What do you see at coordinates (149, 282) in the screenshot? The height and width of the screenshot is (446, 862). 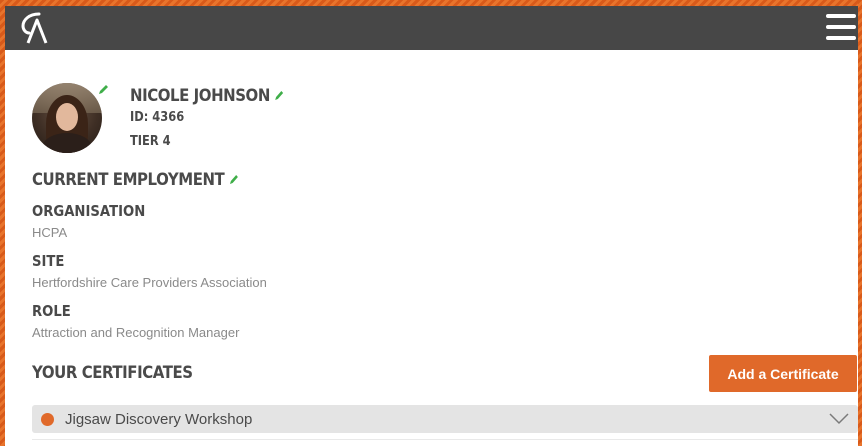 I see `site-value: Hertfordshire Care Providers Association` at bounding box center [149, 282].